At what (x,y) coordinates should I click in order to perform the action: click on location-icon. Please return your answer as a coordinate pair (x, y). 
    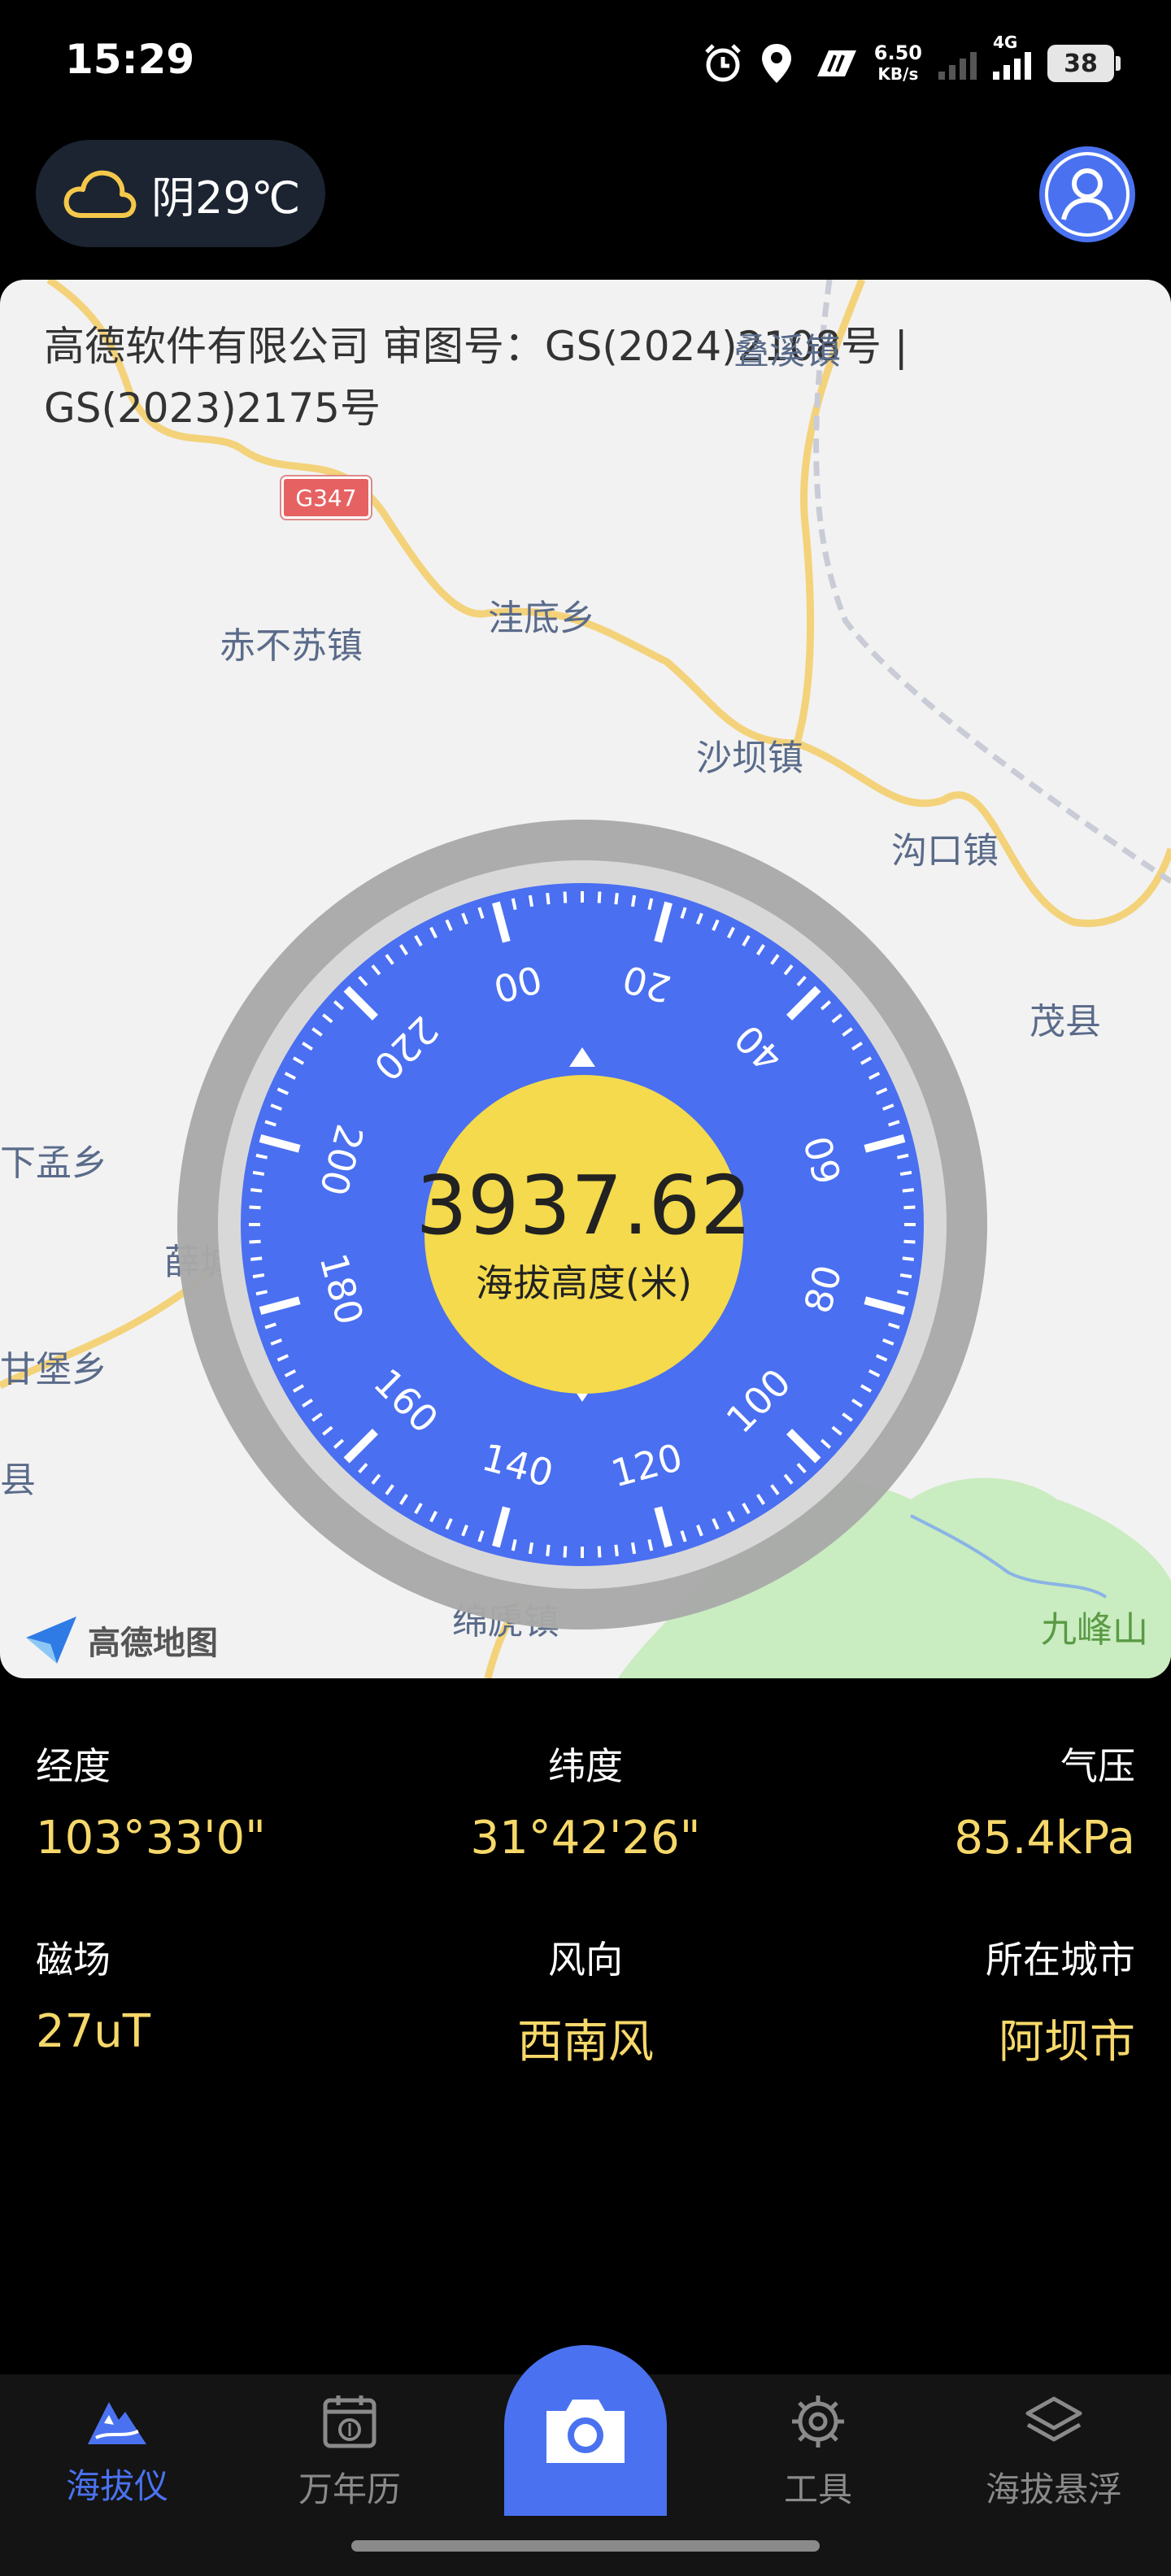
    Looking at the image, I should click on (776, 64).